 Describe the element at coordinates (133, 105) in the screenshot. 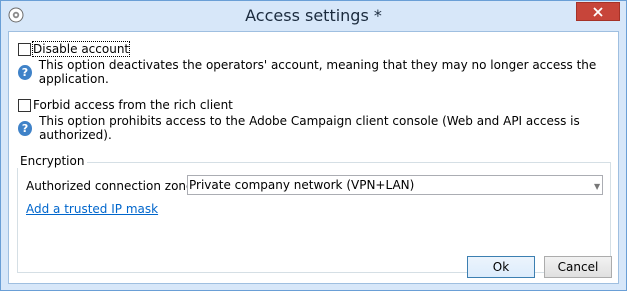

I see `forbid-rich-client-label: Forbid access from the rich client` at that location.